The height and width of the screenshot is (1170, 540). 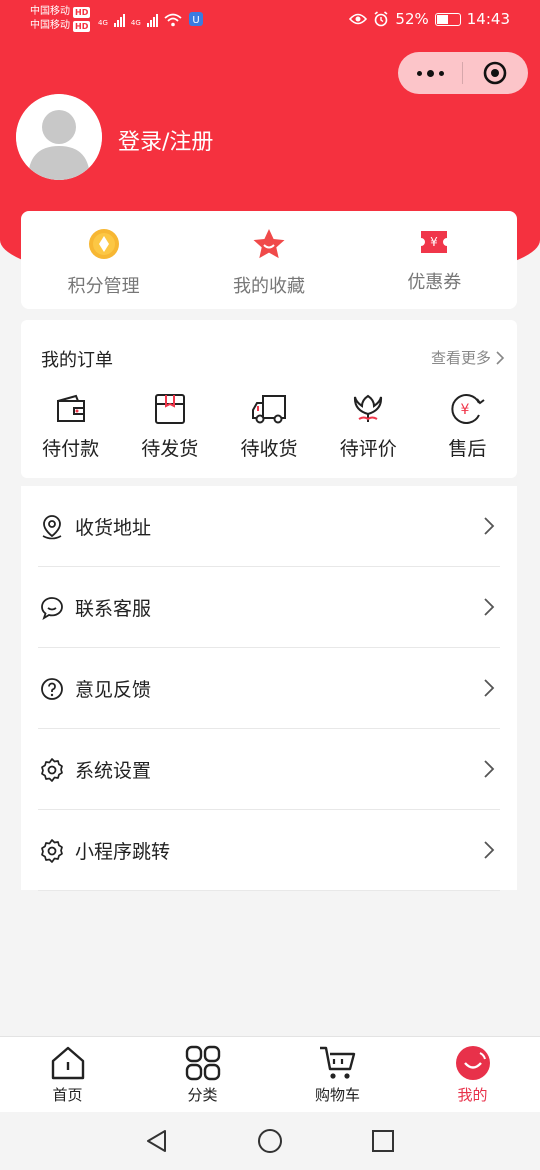 I want to click on order-pending-receipt: 待收货, so click(x=268, y=426).